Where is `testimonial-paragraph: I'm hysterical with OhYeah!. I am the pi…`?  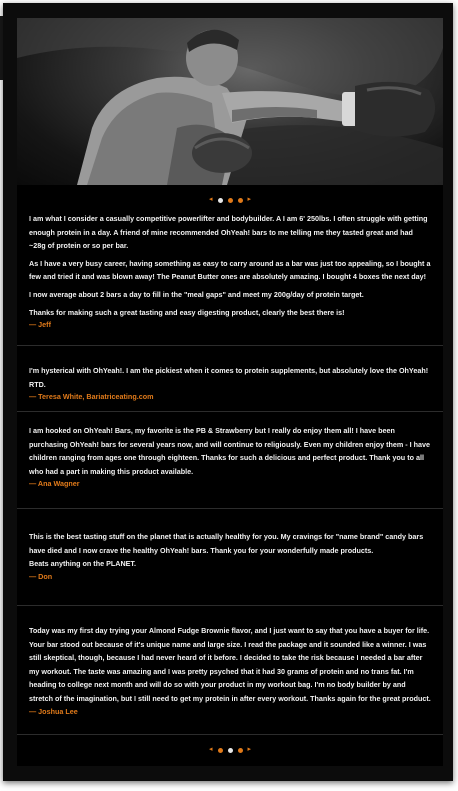 testimonial-paragraph: I'm hysterical with OhYeah!. I am the pi… is located at coordinates (229, 377).